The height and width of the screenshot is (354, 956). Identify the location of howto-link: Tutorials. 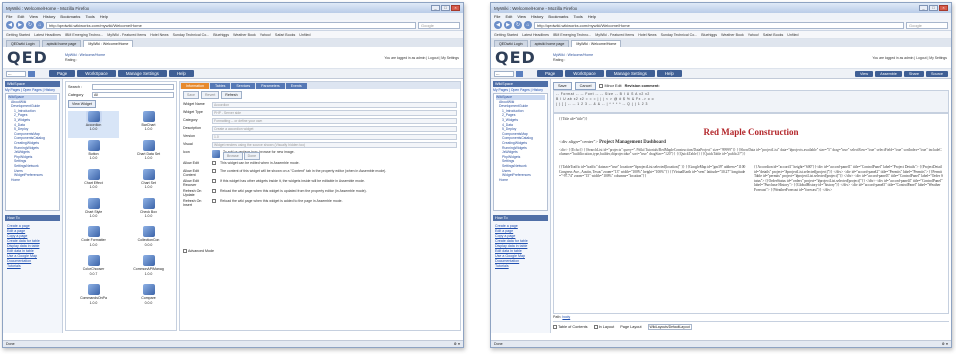
(520, 266).